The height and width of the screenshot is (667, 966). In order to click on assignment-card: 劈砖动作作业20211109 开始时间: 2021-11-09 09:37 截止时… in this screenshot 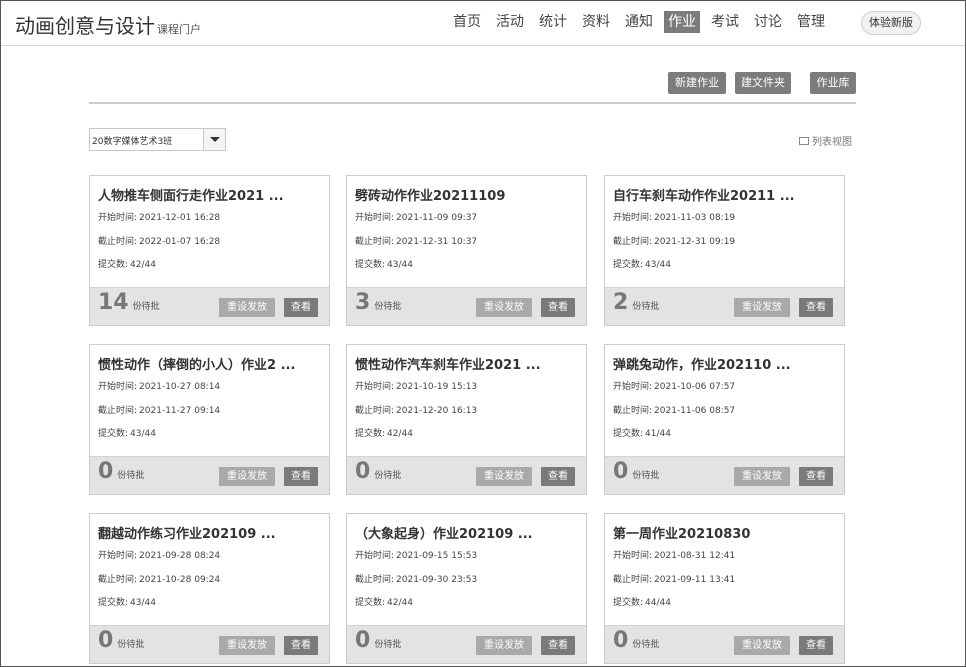, I will do `click(466, 250)`.